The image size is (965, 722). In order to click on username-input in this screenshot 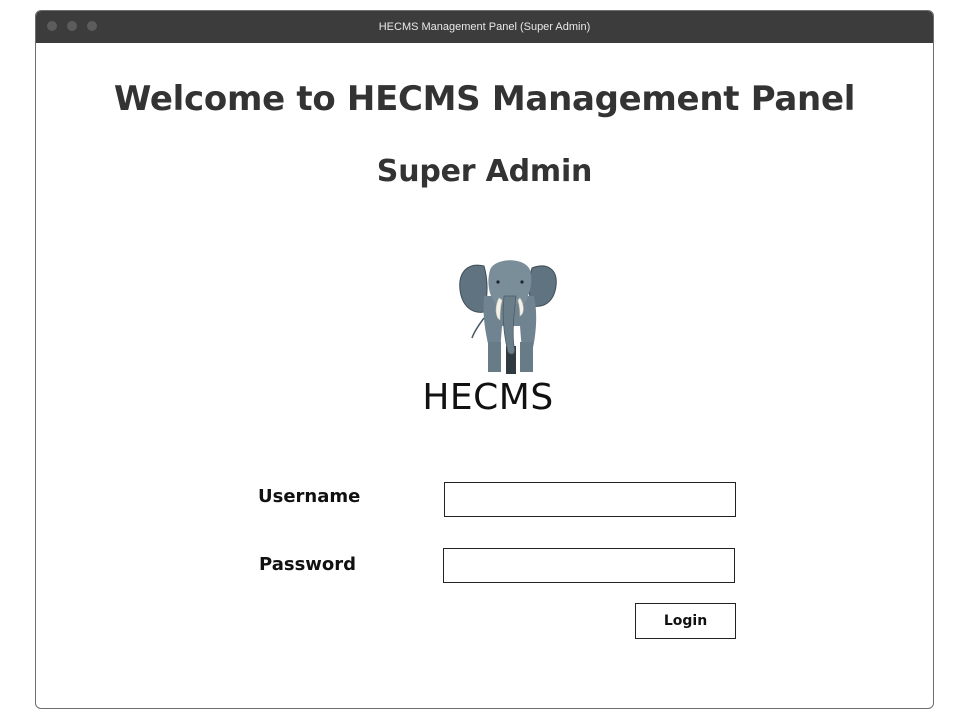, I will do `click(590, 499)`.